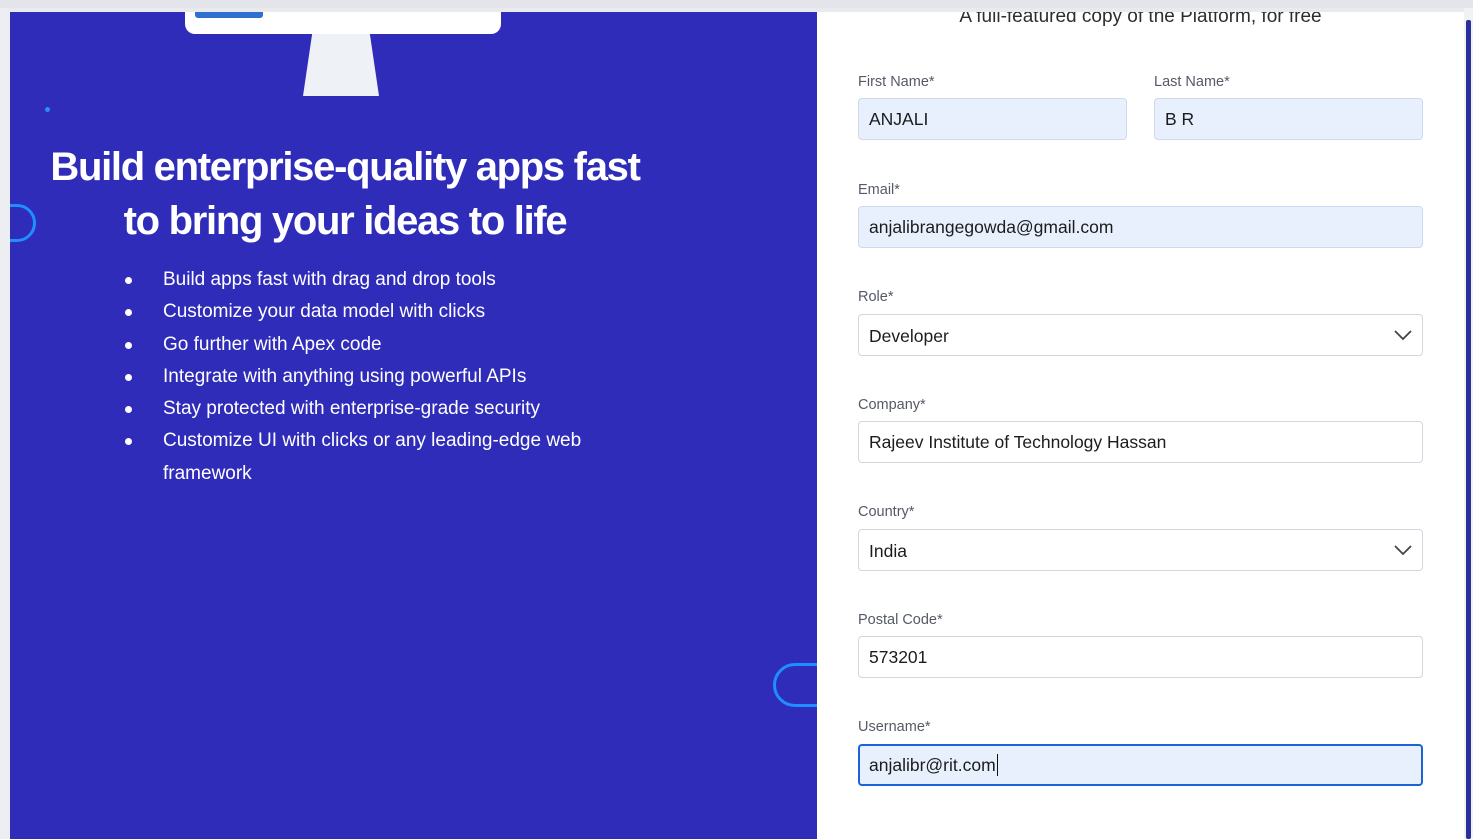  I want to click on monitor-app-card, so click(229, 15).